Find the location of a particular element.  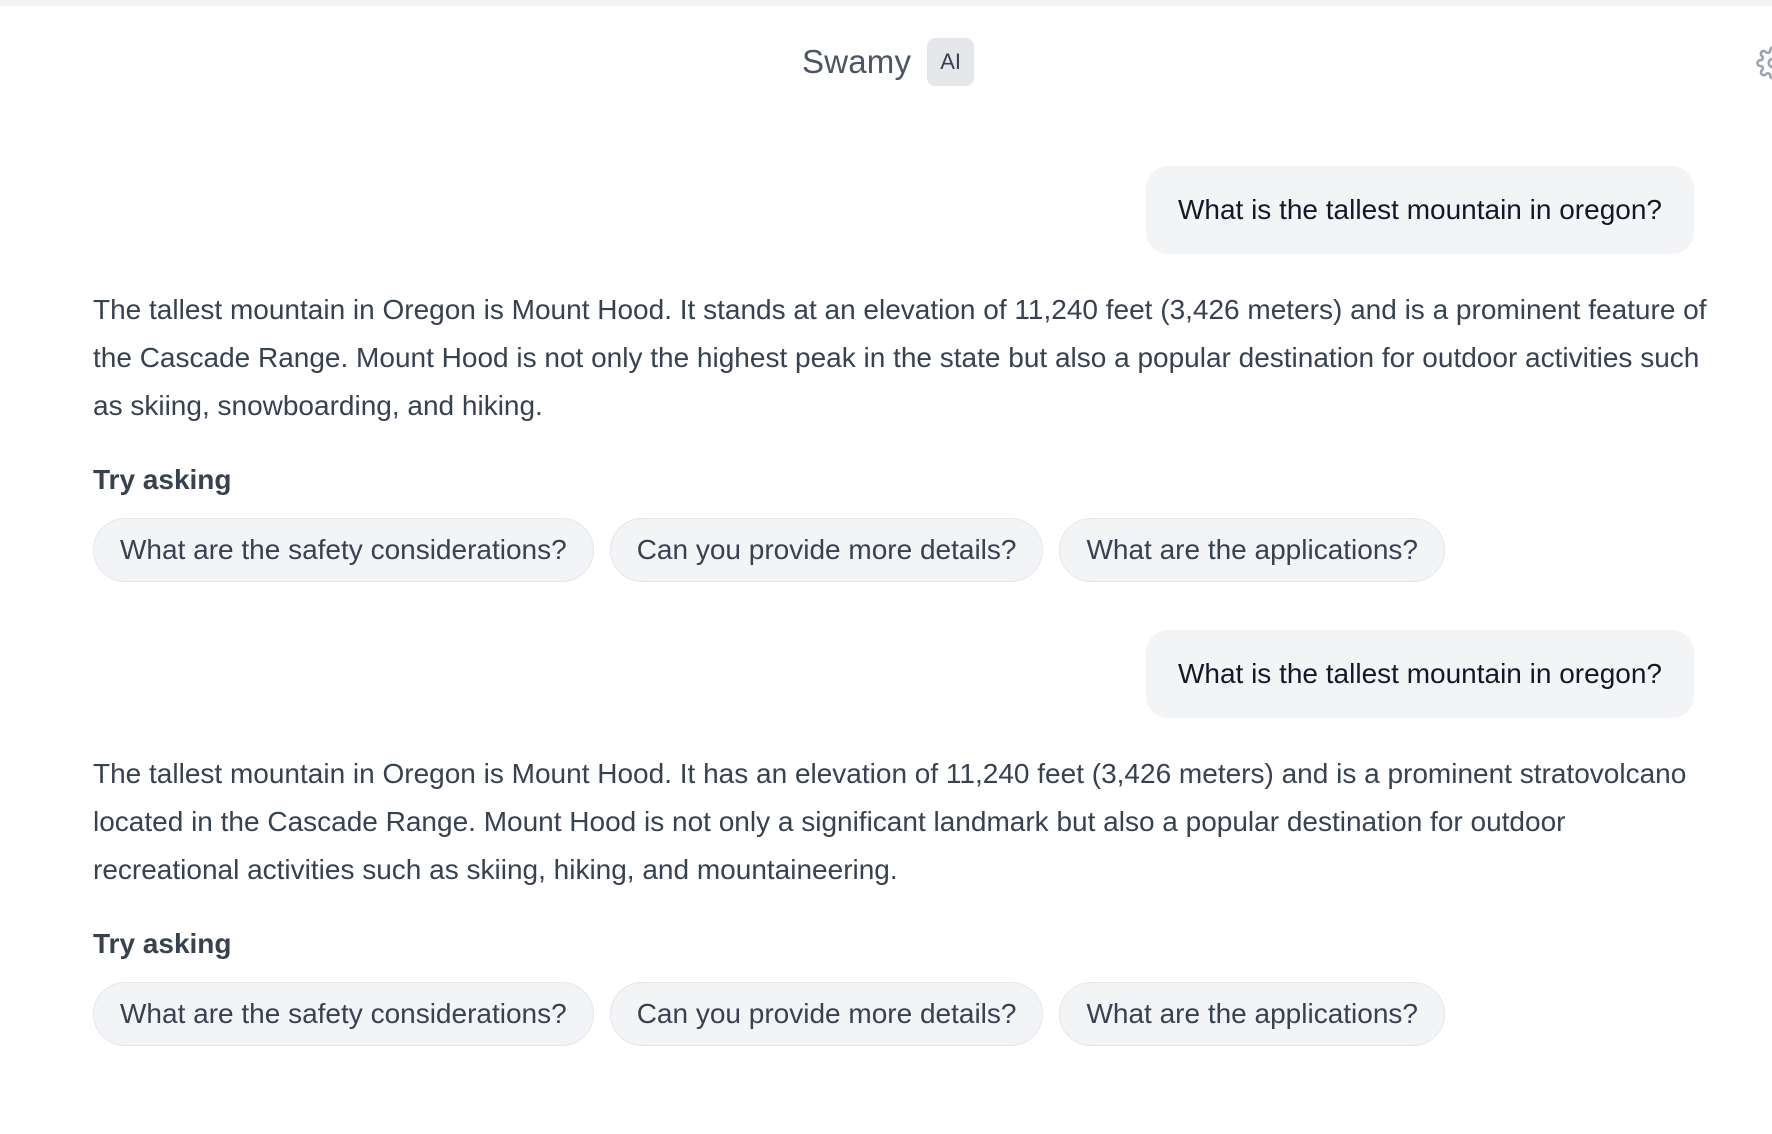

gear-icon is located at coordinates (1764, 63).